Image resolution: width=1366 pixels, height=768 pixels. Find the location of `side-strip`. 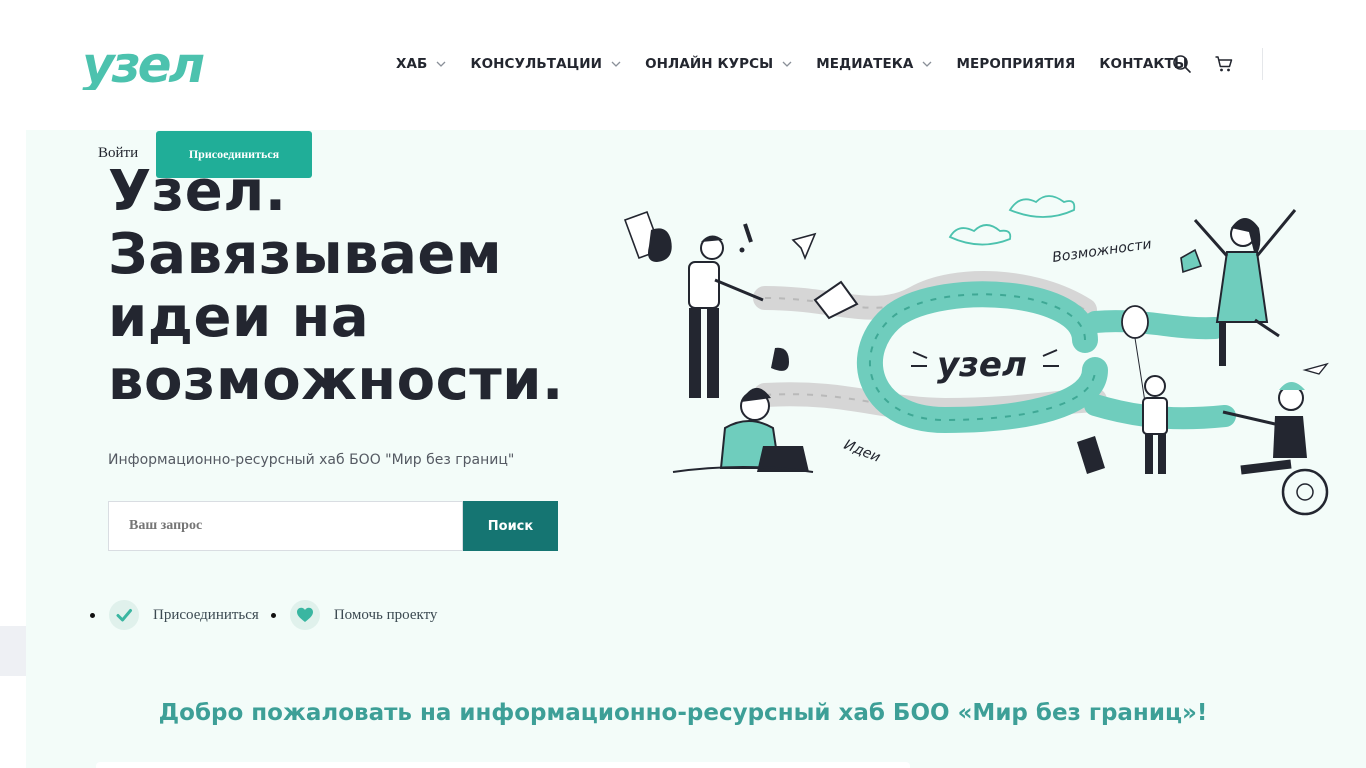

side-strip is located at coordinates (13, 651).